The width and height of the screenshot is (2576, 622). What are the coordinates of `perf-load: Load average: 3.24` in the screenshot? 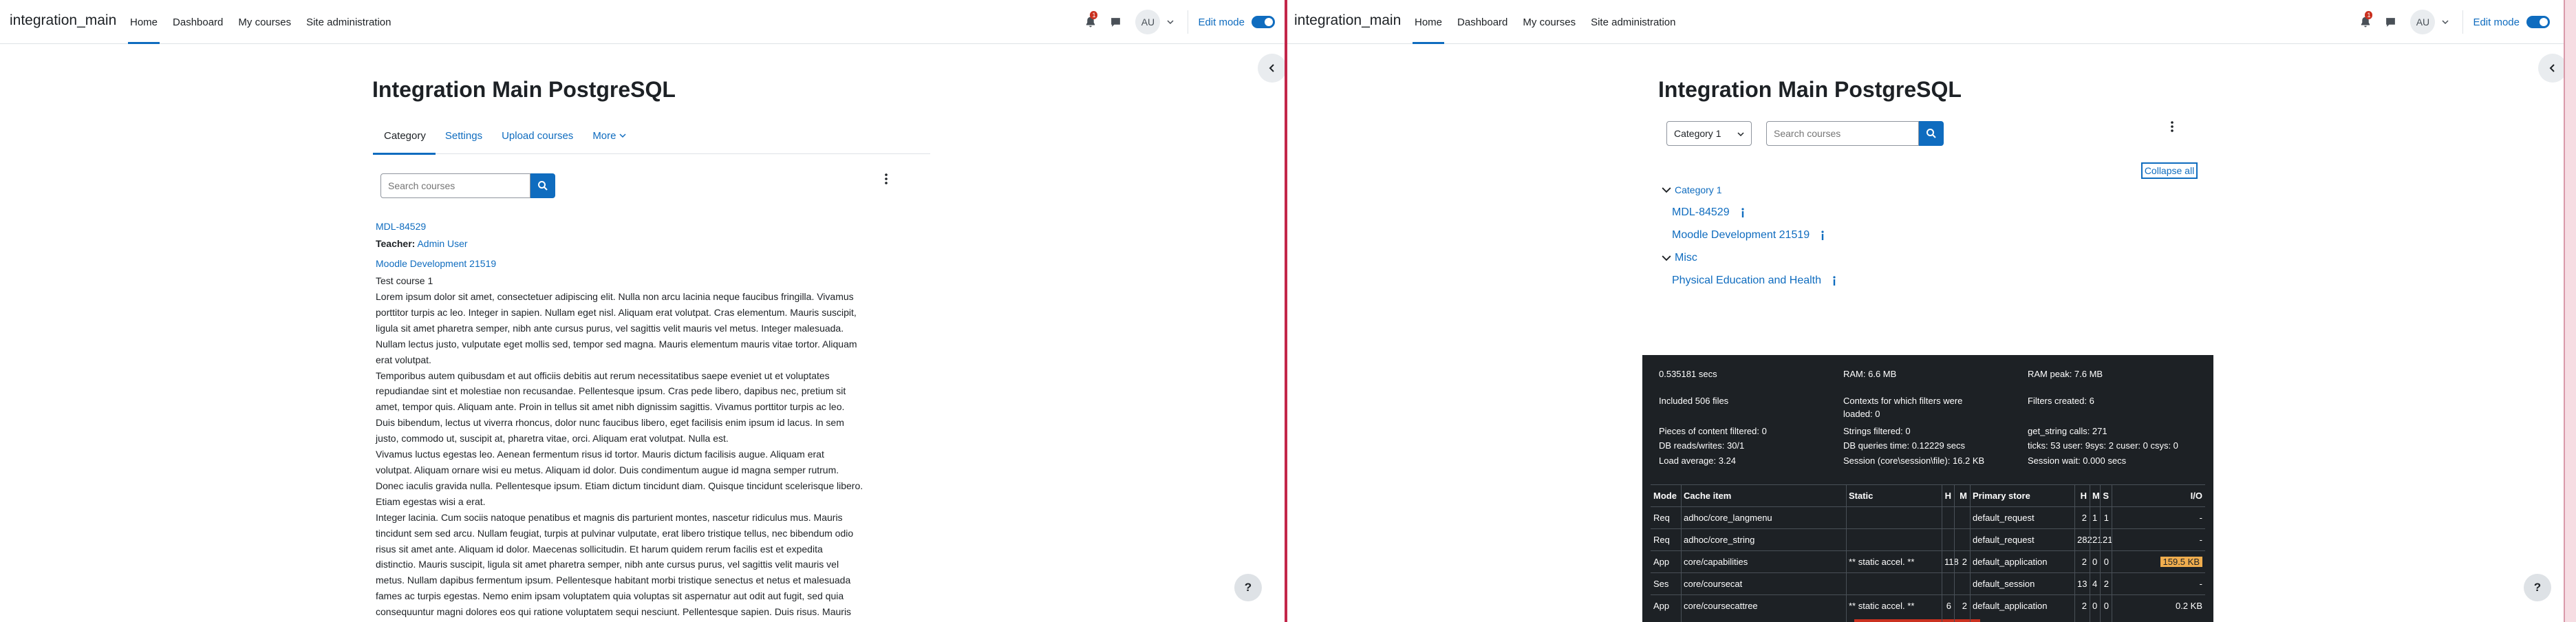 It's located at (1698, 460).